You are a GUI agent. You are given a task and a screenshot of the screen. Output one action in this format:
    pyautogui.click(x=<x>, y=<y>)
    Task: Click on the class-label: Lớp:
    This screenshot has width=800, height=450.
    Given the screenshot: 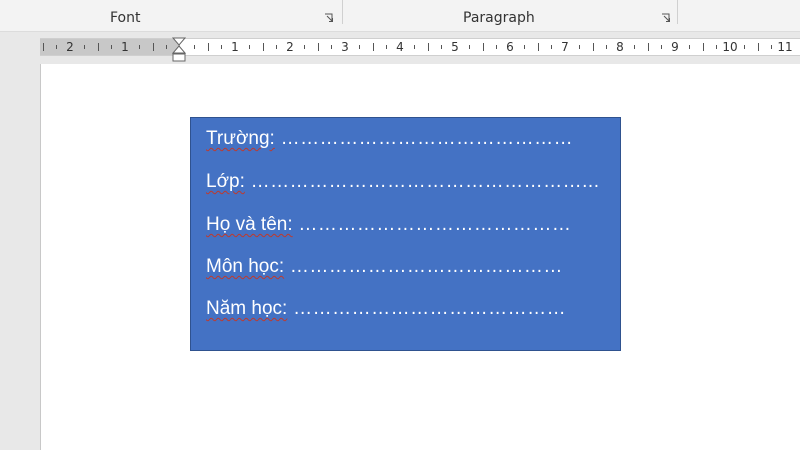 What is the action you would take?
    pyautogui.click(x=225, y=181)
    